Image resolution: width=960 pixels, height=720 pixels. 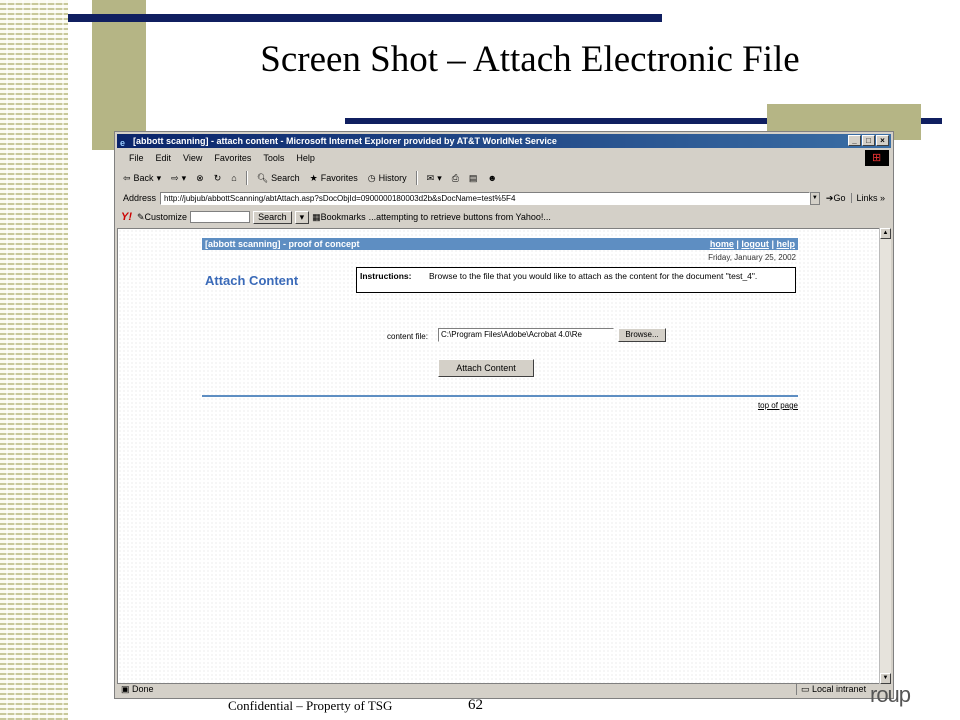 I want to click on menu-file: File, so click(x=136, y=158).